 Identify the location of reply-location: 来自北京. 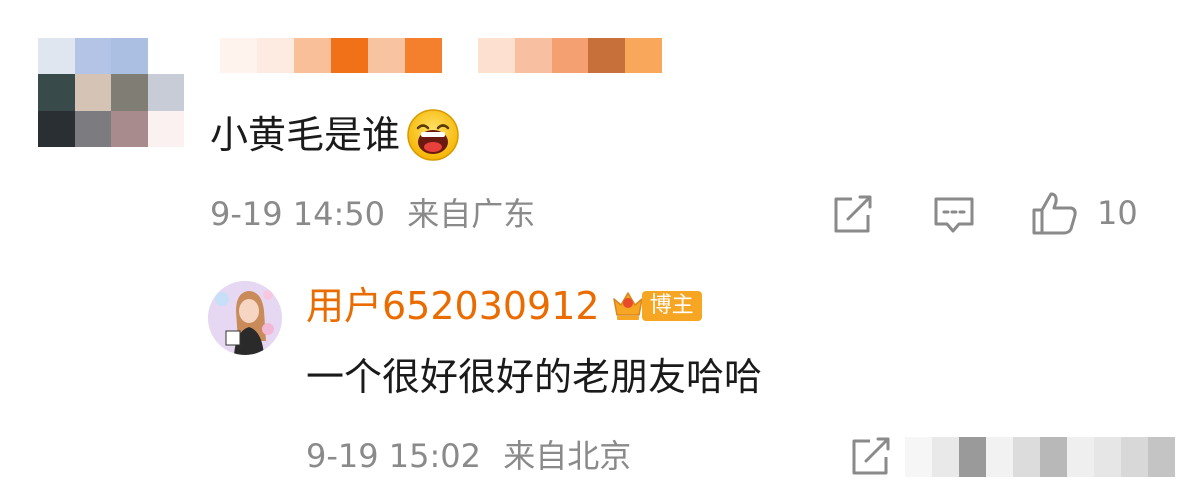
(567, 456).